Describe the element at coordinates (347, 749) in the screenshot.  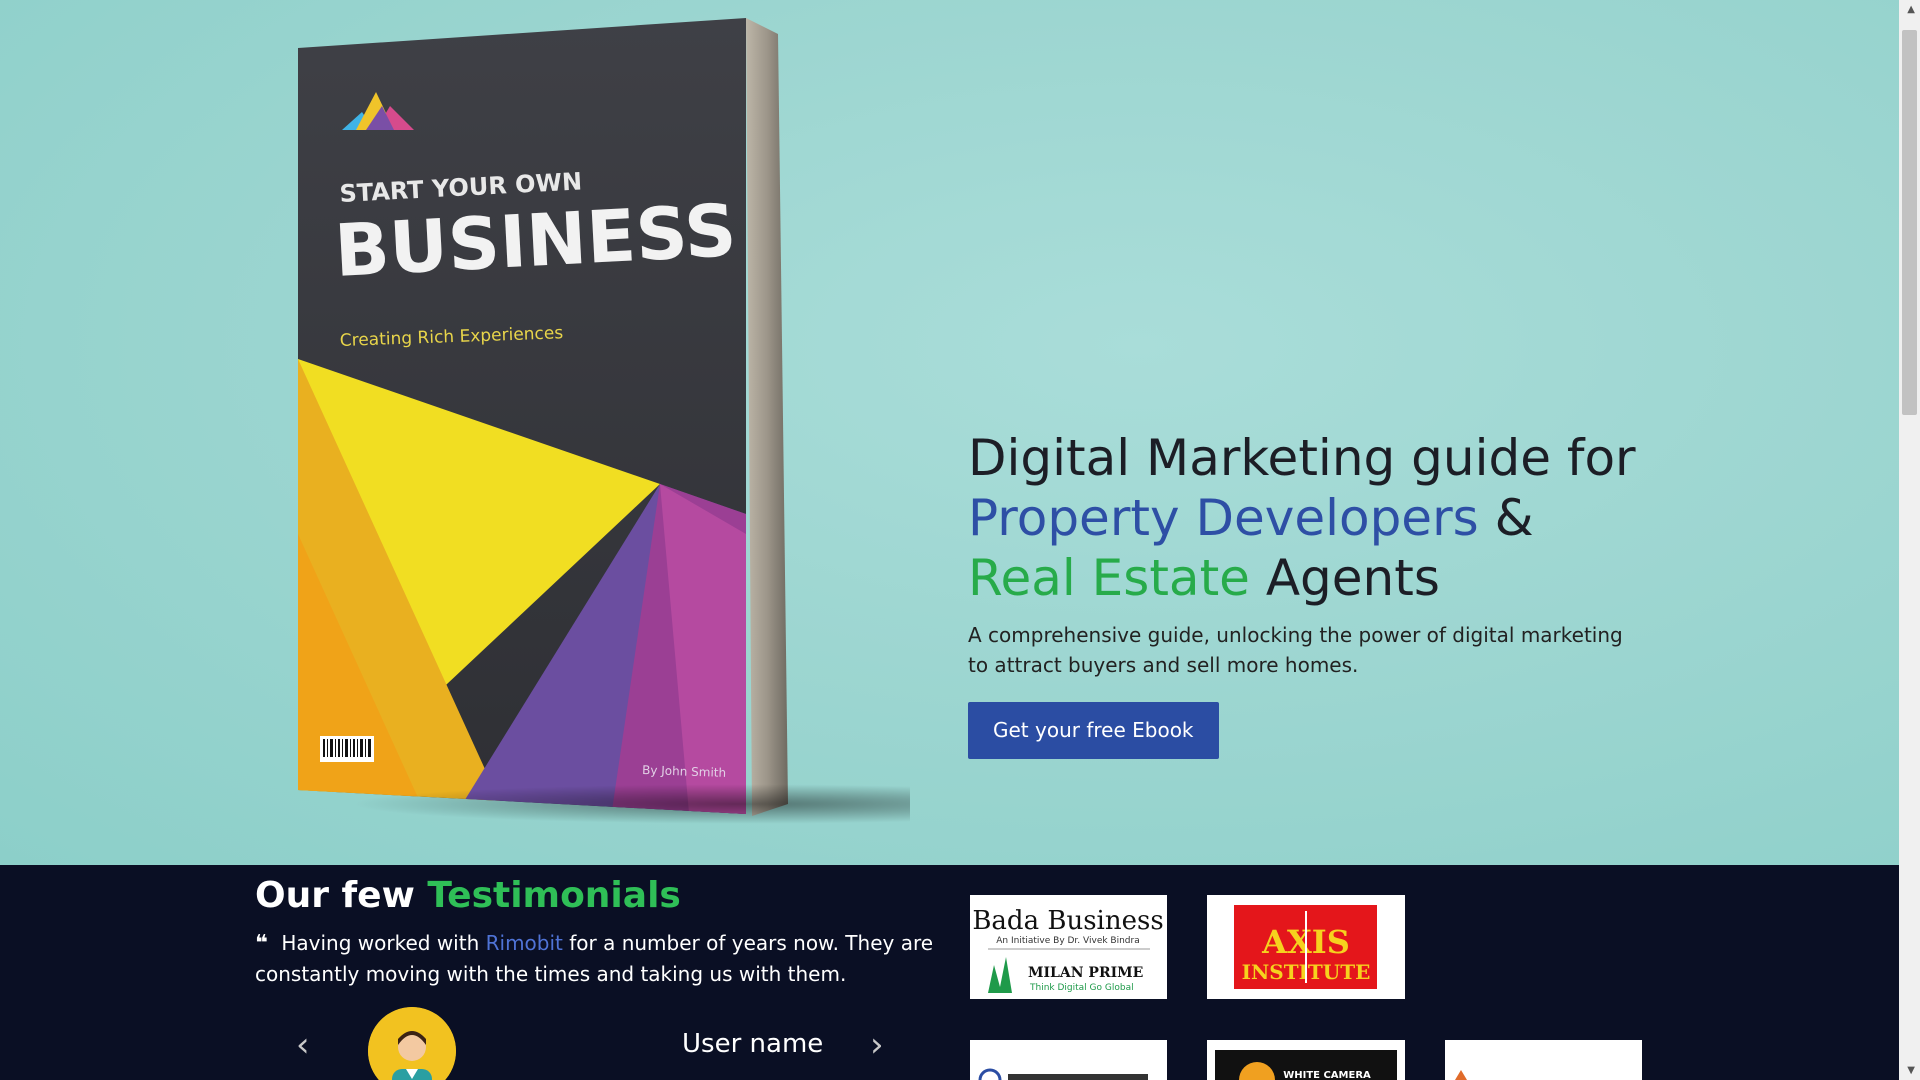
I see `barcode-icon` at that location.